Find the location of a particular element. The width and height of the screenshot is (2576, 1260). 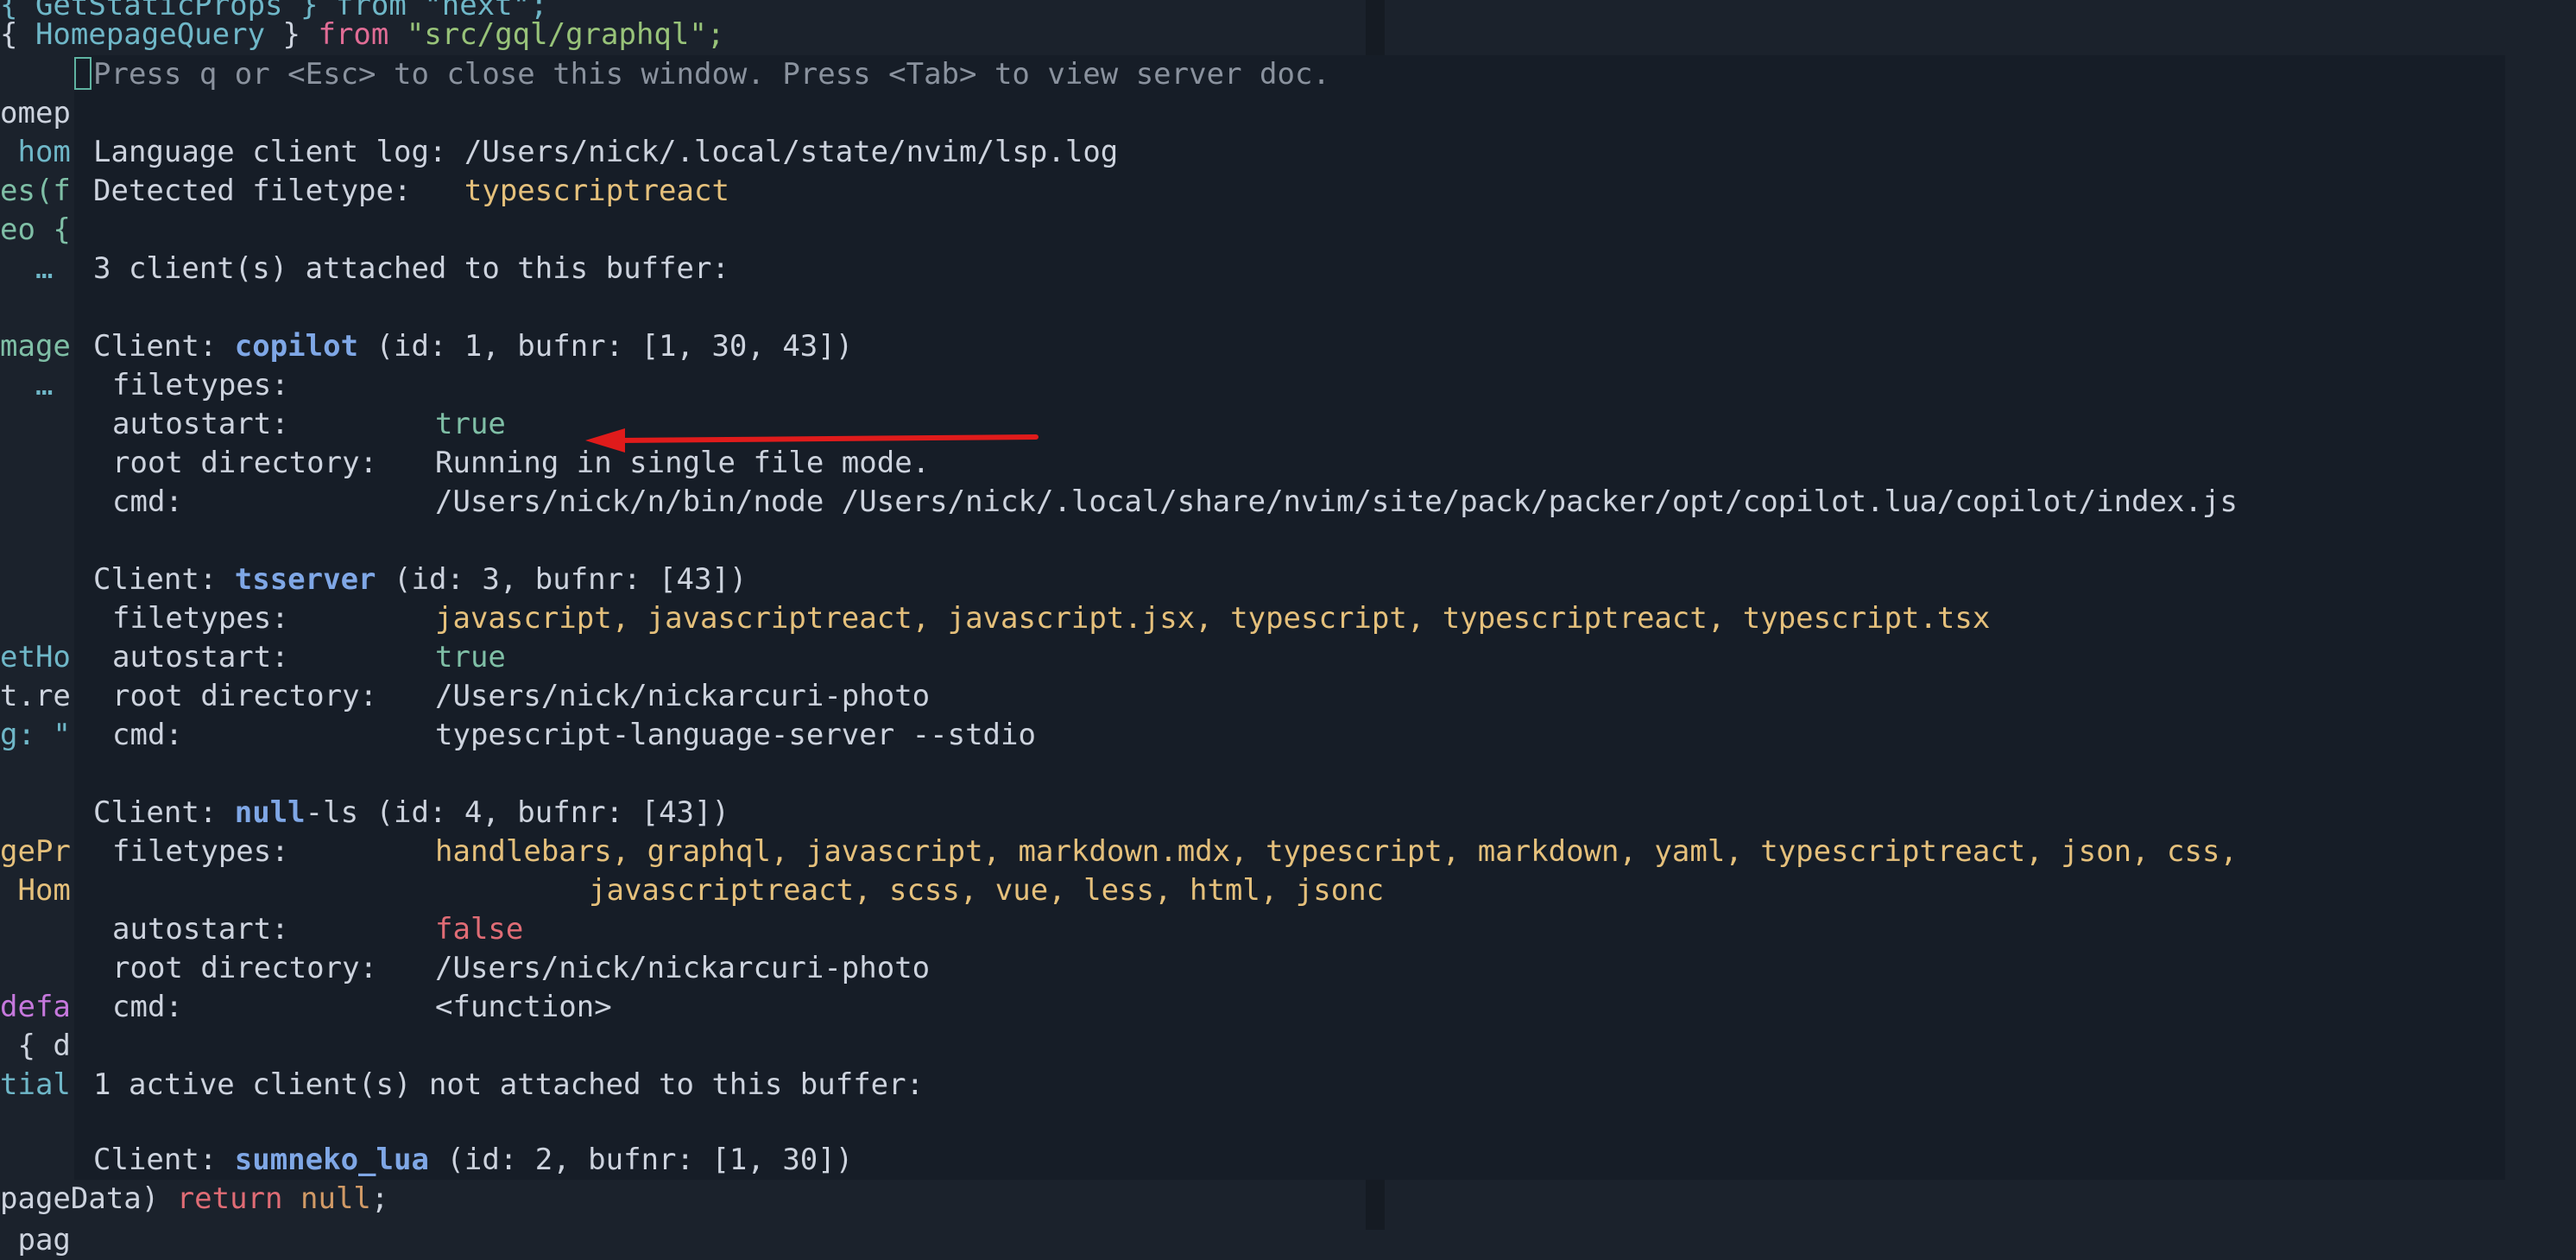

background-code-fragment: t.re is located at coordinates (35, 696).